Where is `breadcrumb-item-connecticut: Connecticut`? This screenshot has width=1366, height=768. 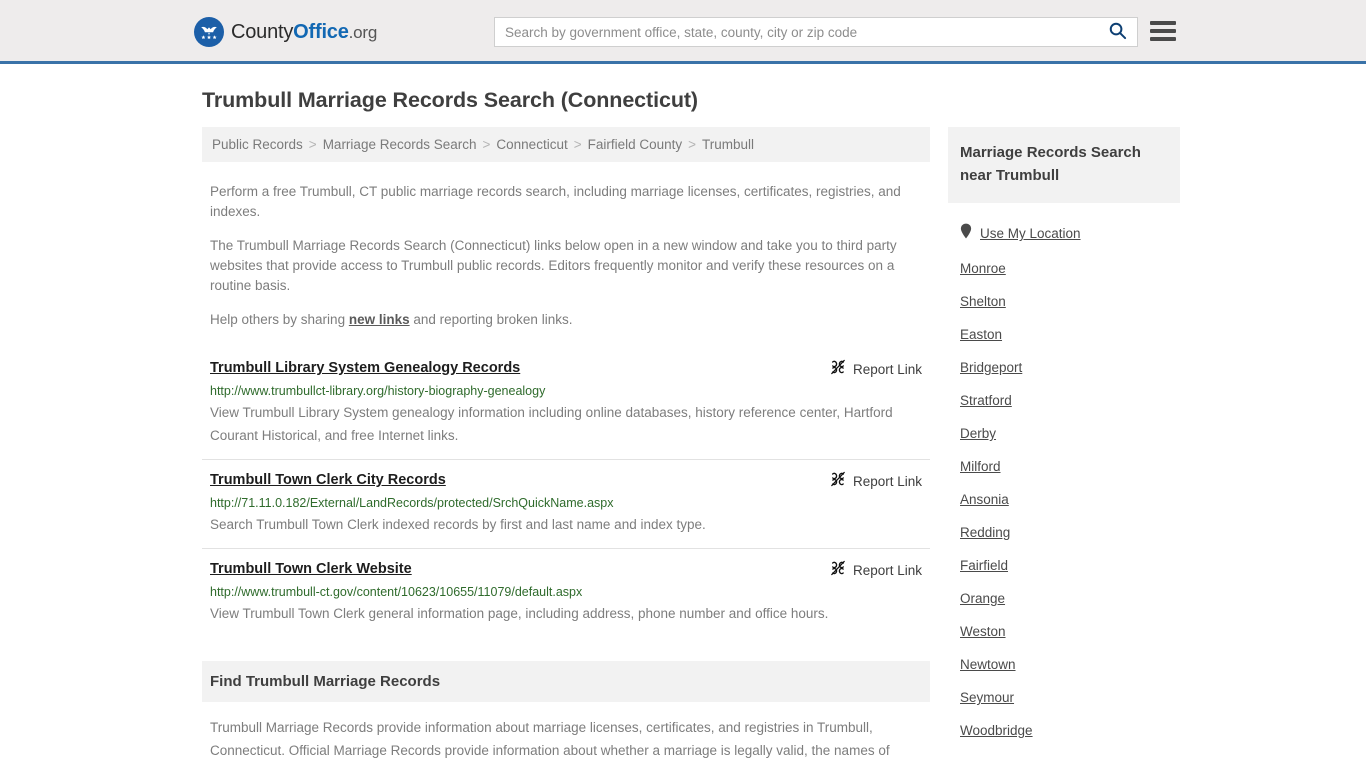 breadcrumb-item-connecticut: Connecticut is located at coordinates (531, 144).